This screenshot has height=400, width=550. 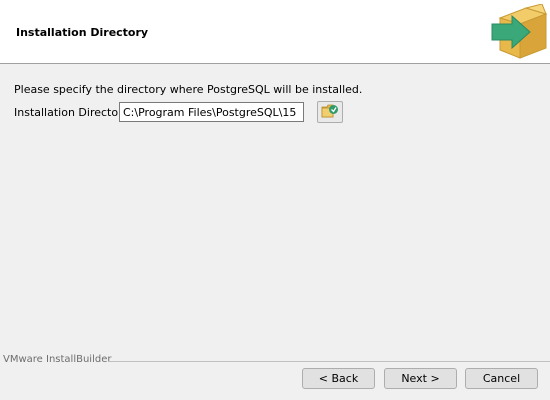 What do you see at coordinates (82, 32) in the screenshot?
I see `page-title: Installation Directory` at bounding box center [82, 32].